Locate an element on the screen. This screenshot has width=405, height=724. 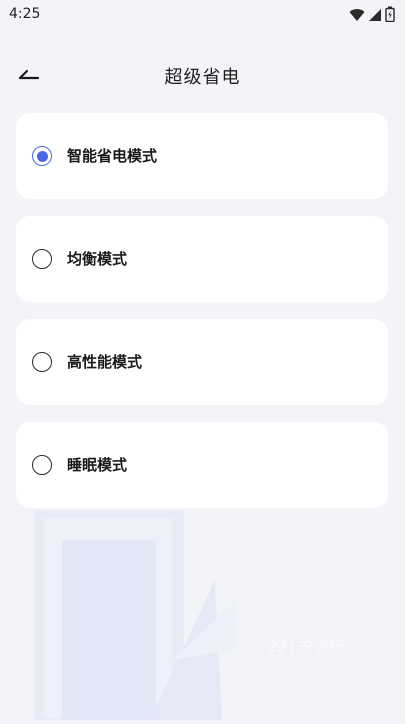
battery-icon is located at coordinates (390, 16).